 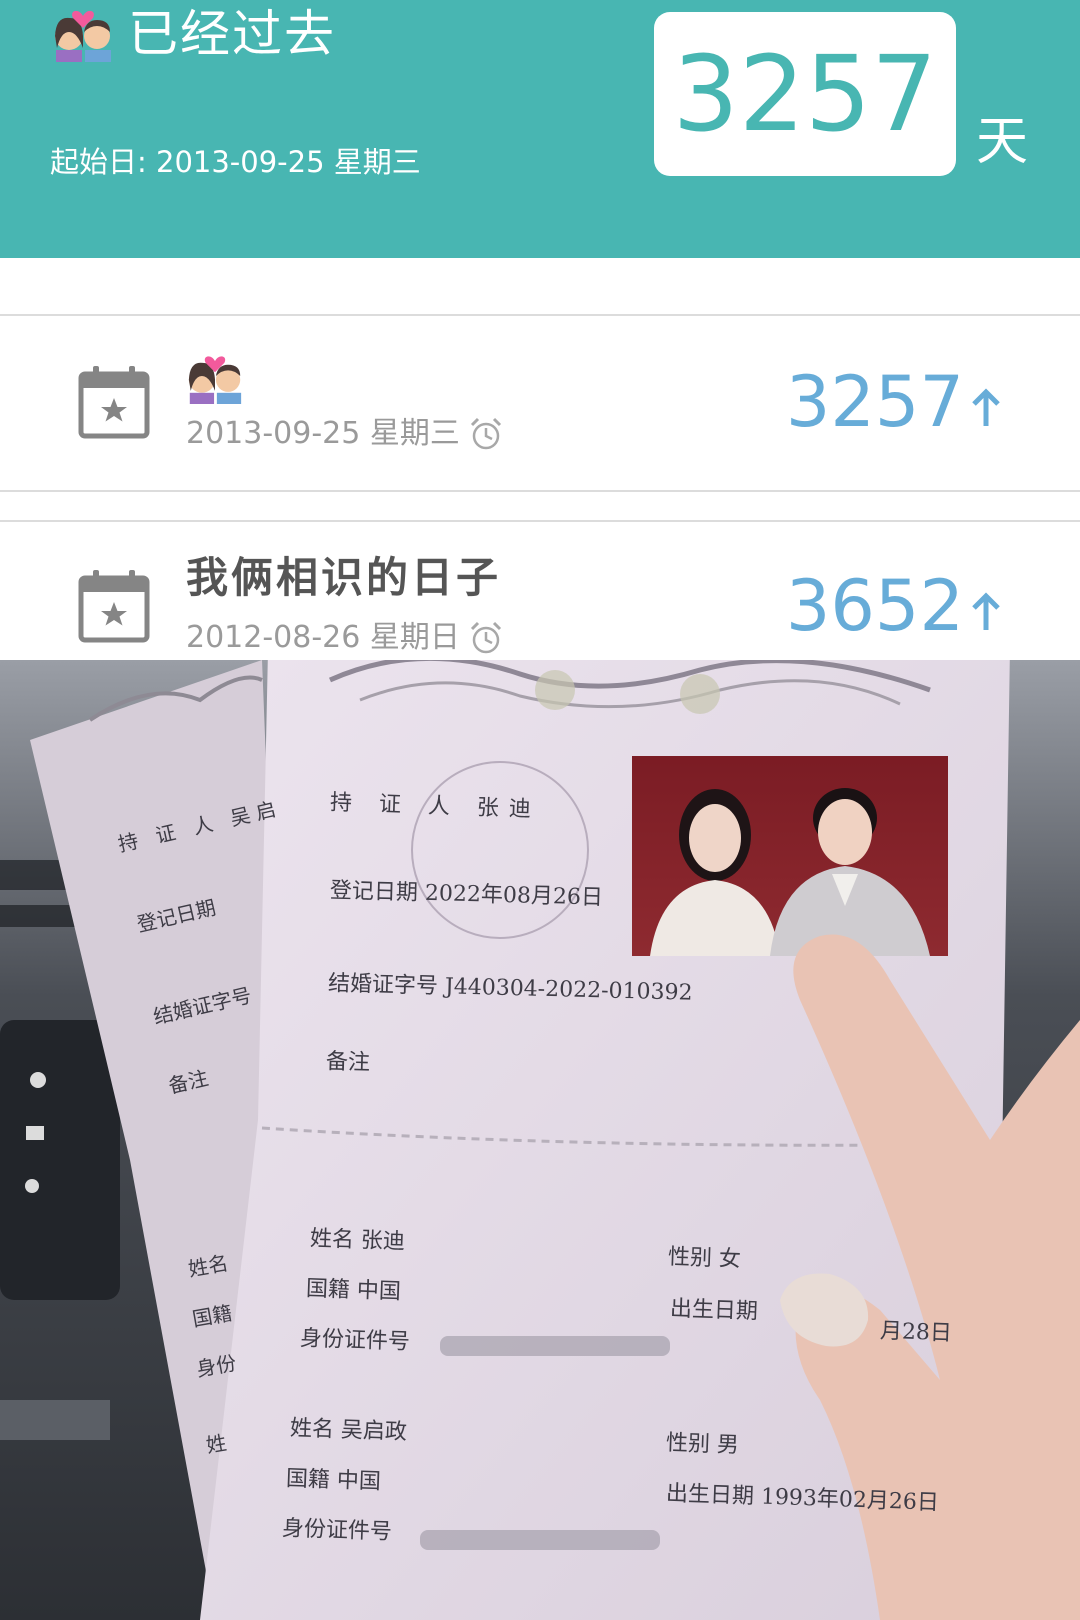 What do you see at coordinates (916, 1332) in the screenshot?
I see `spouse1-birth-value: 月28日` at bounding box center [916, 1332].